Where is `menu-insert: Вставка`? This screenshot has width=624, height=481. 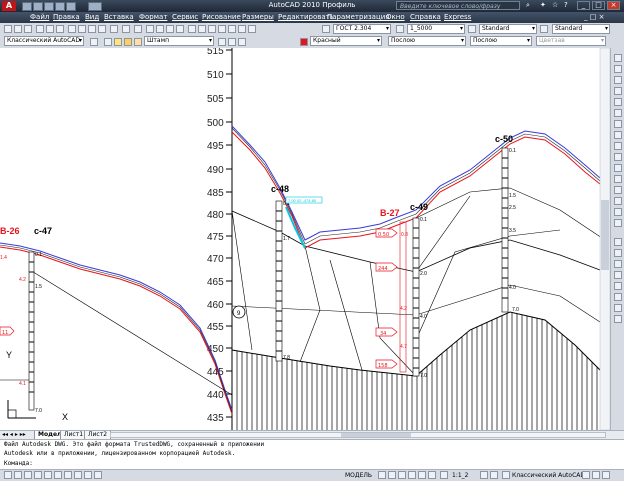 menu-insert: Вставка is located at coordinates (119, 17).